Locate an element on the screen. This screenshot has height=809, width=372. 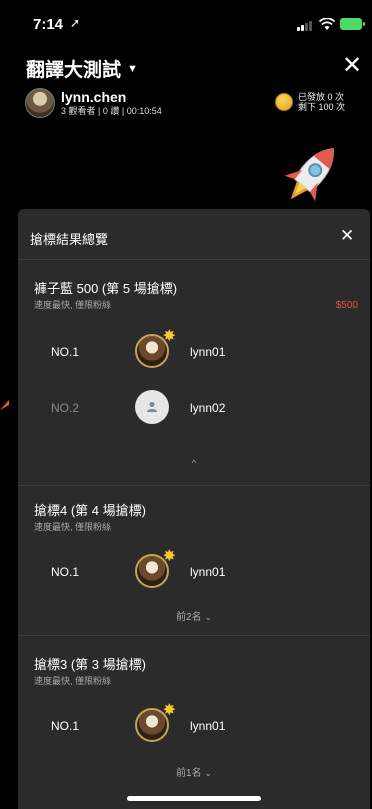
coin-status: 已發放 0 次 剩下 100 次 is located at coordinates (310, 102).